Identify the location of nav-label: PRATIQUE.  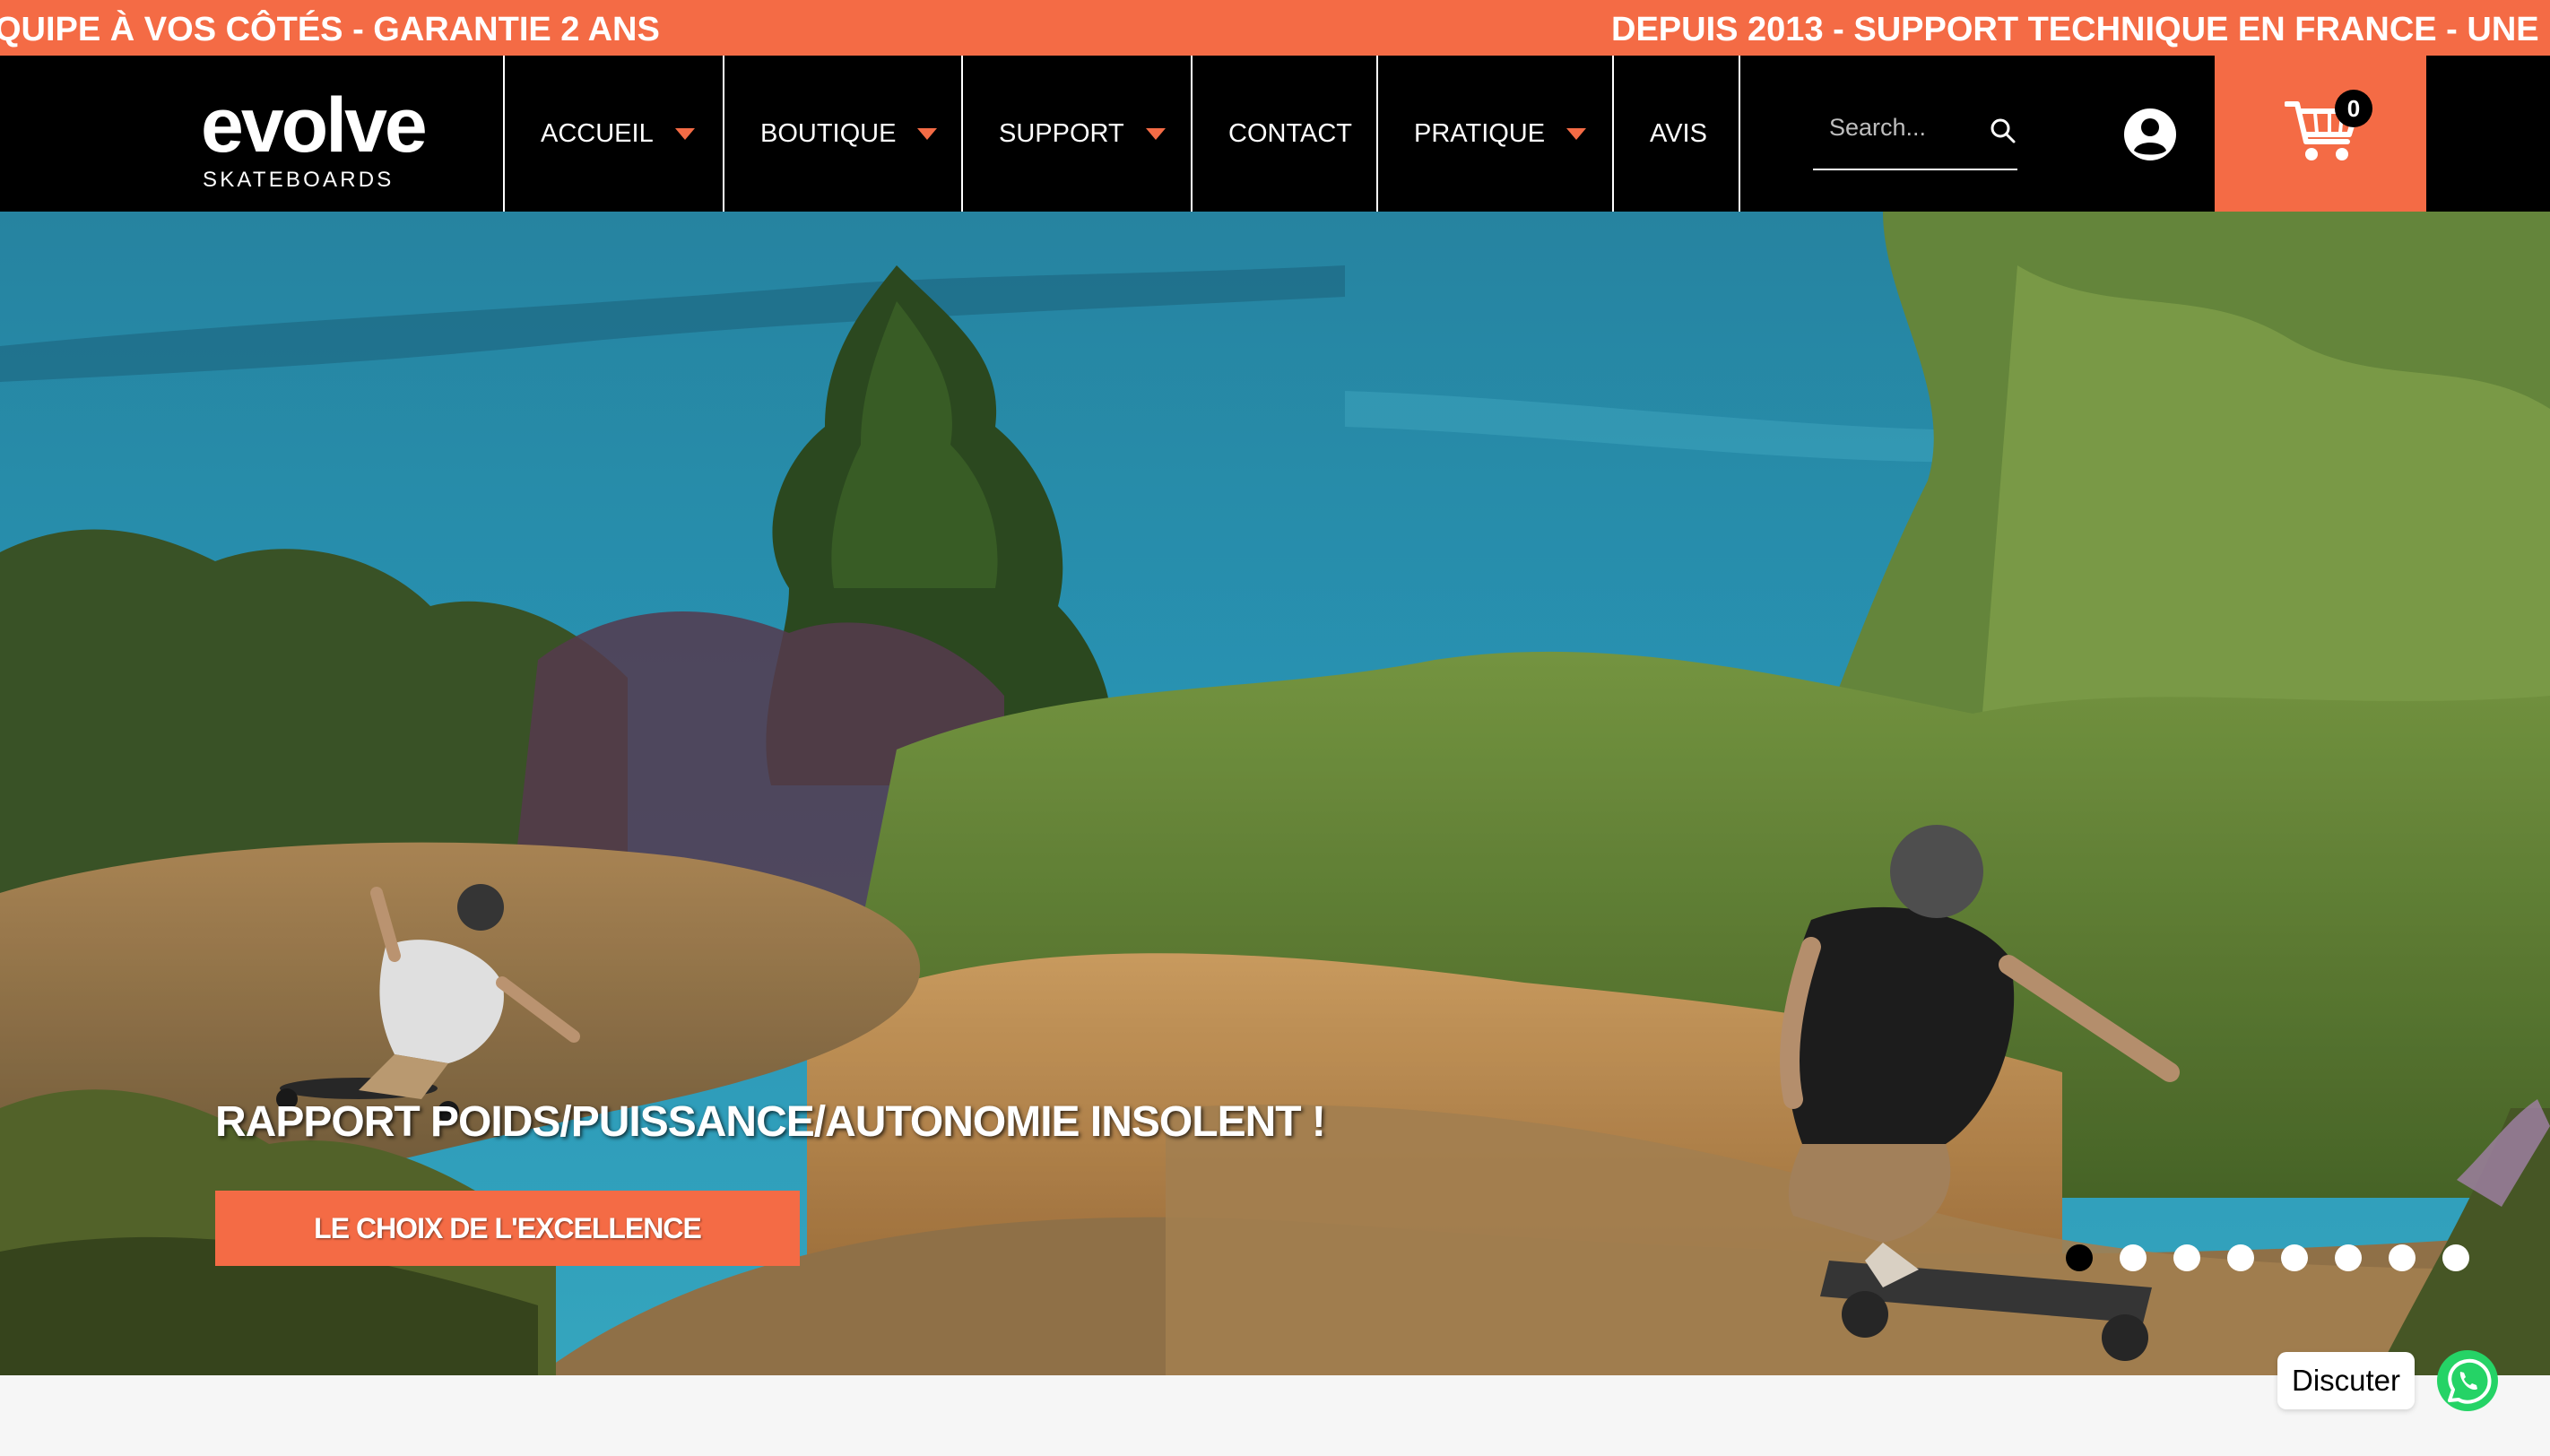
(1480, 133).